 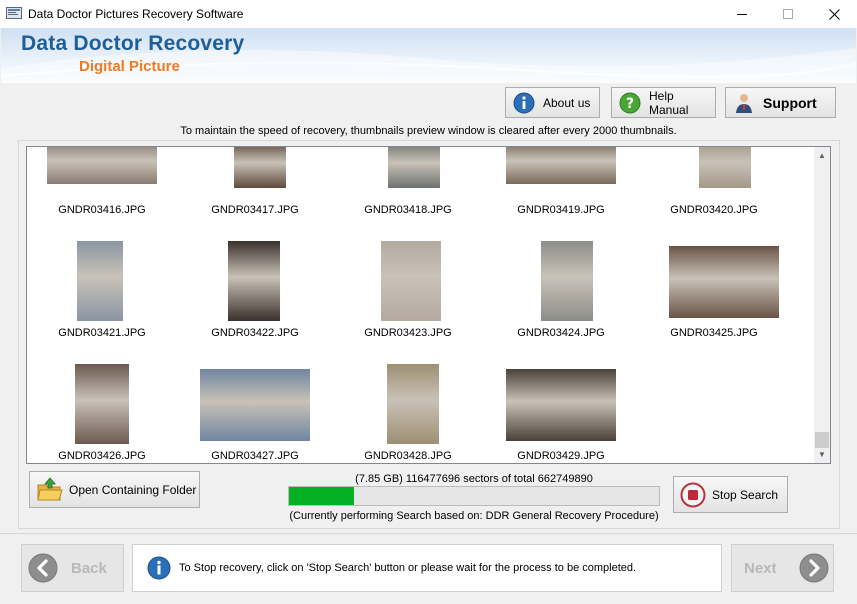 I want to click on scroll-up-arrow-icon: ▲, so click(x=822, y=155).